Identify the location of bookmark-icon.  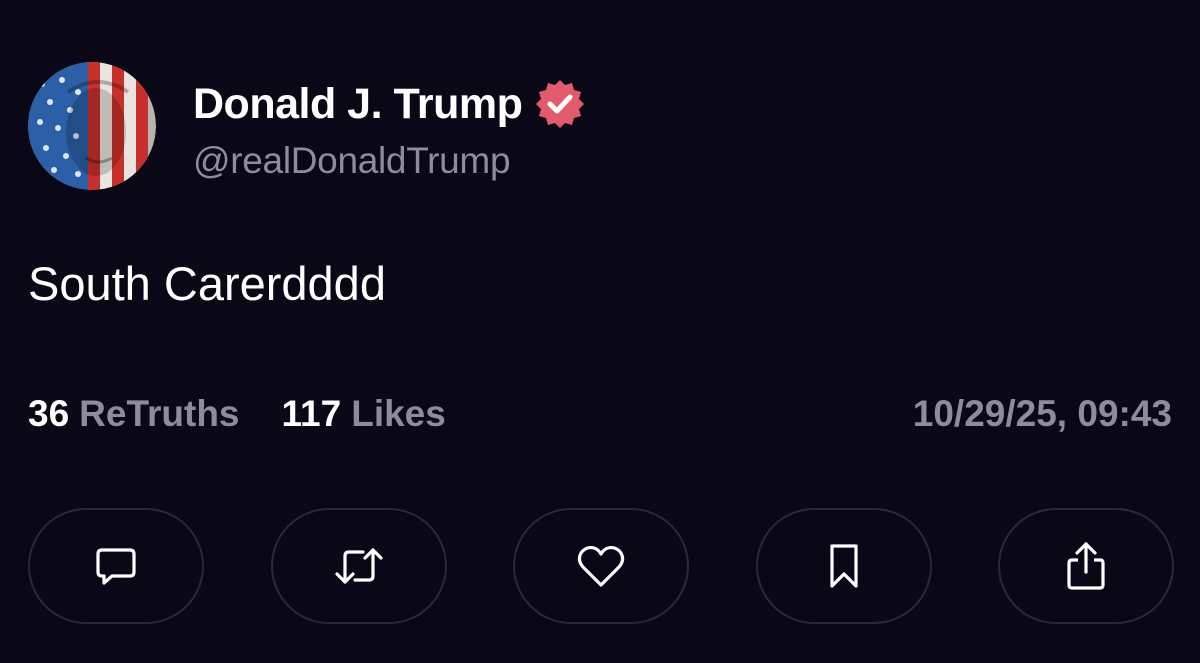
(843, 566).